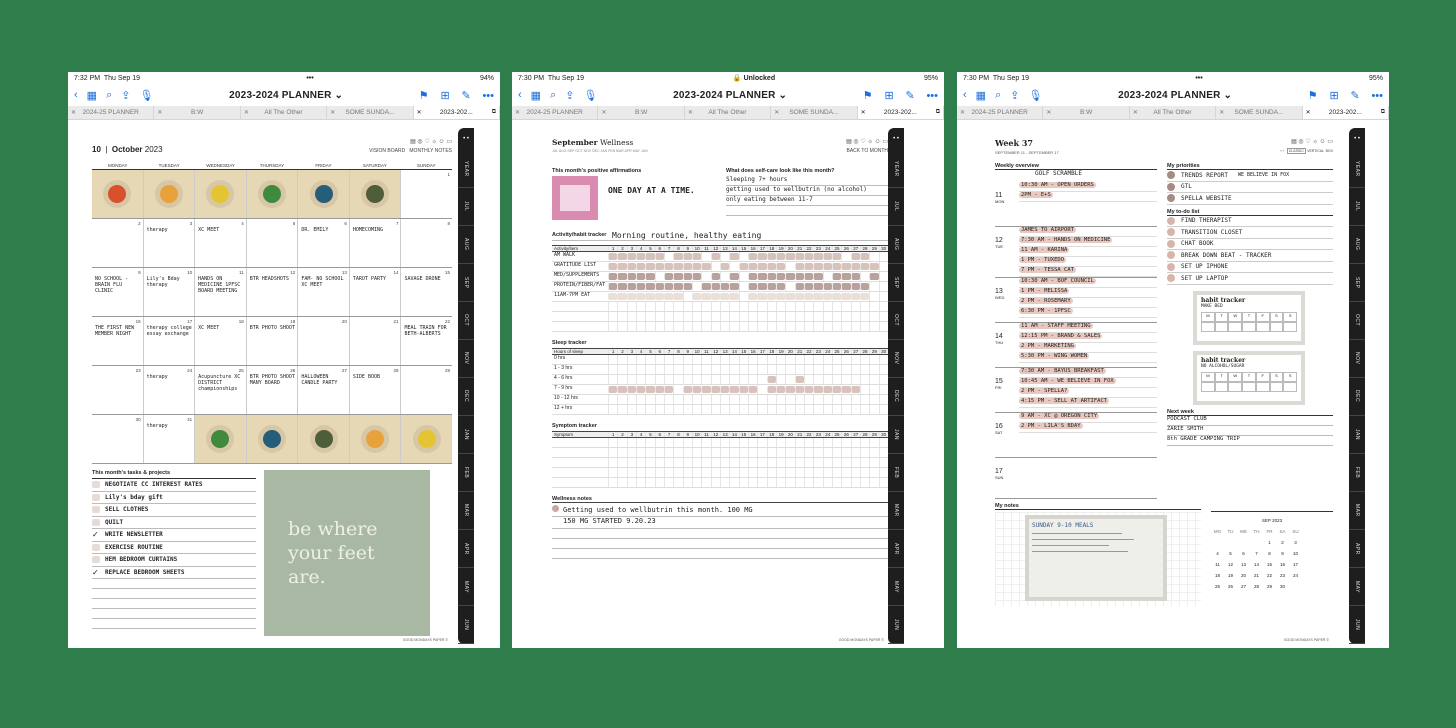 This screenshot has height=728, width=1456. I want to click on tab-bw: ✕ B:W, so click(641, 112).